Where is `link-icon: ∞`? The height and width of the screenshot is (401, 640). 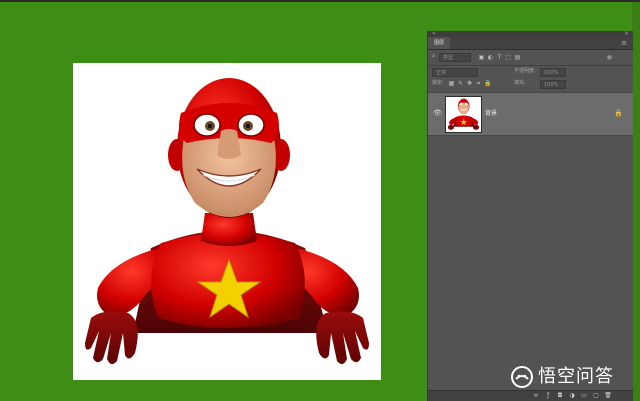 link-icon: ∞ is located at coordinates (536, 396).